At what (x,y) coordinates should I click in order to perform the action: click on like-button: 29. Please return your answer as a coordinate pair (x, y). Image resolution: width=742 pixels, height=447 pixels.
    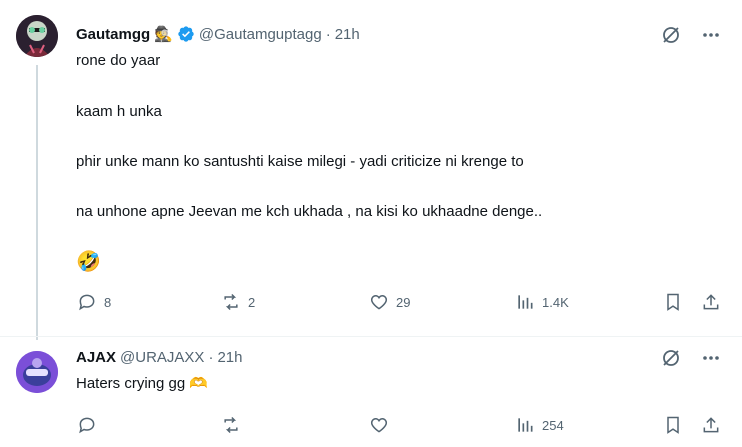
    Looking at the image, I should click on (389, 302).